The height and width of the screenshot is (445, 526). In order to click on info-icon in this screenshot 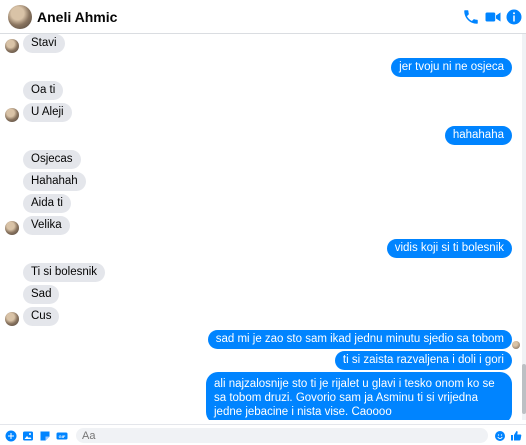, I will do `click(514, 17)`.